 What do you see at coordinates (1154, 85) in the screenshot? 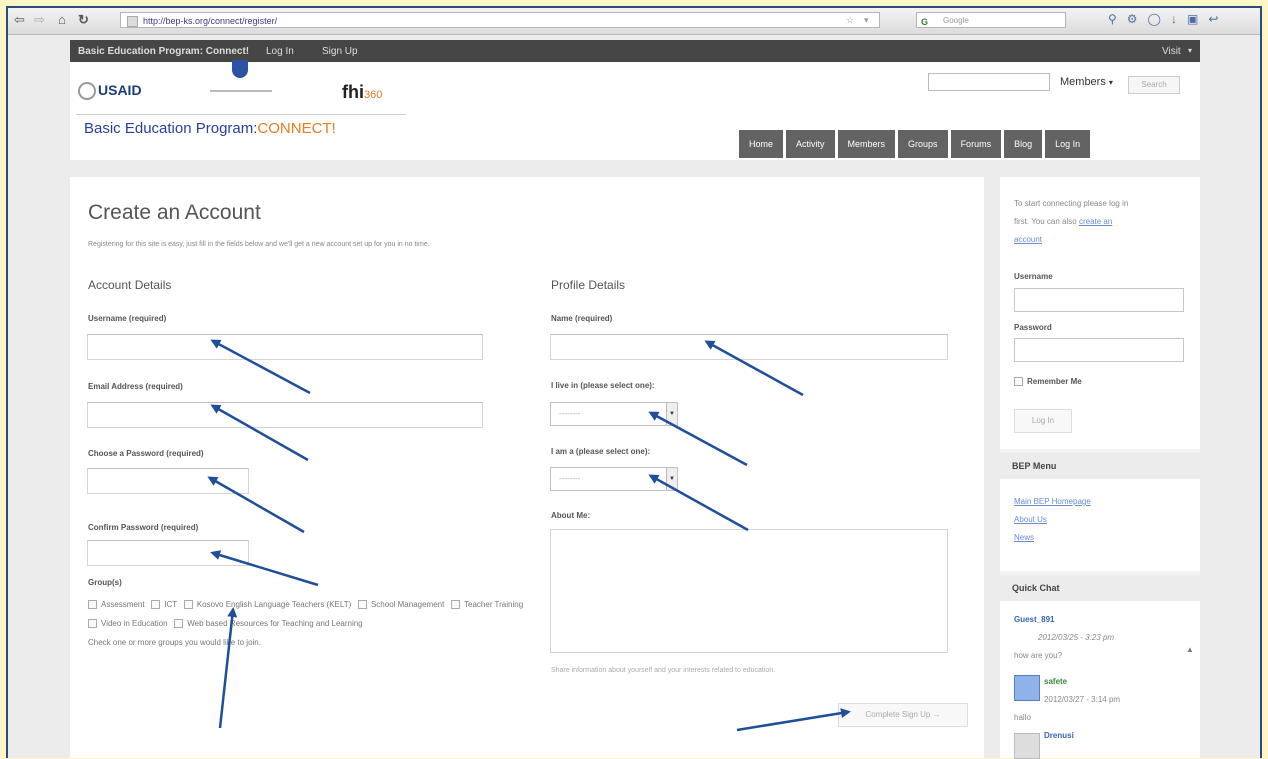
I see `header-search-button: Search` at bounding box center [1154, 85].